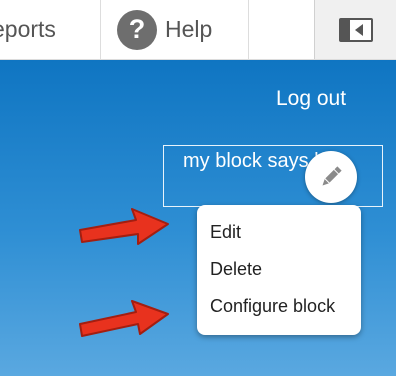 This screenshot has height=376, width=396. Describe the element at coordinates (225, 232) in the screenshot. I see `menu-item-edit: Edit` at that location.